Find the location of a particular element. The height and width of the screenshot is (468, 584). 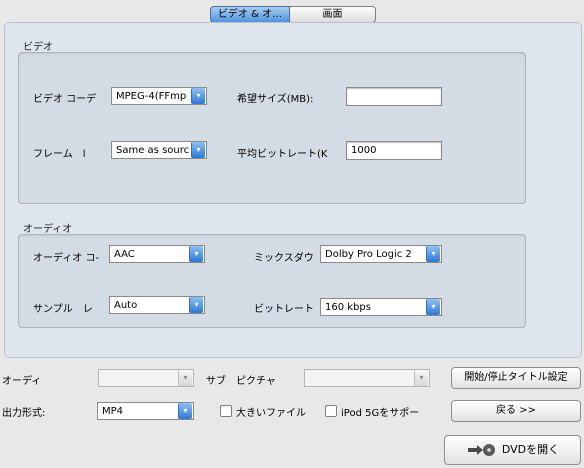

audio-bitrate-value: 160 kbps is located at coordinates (348, 307).